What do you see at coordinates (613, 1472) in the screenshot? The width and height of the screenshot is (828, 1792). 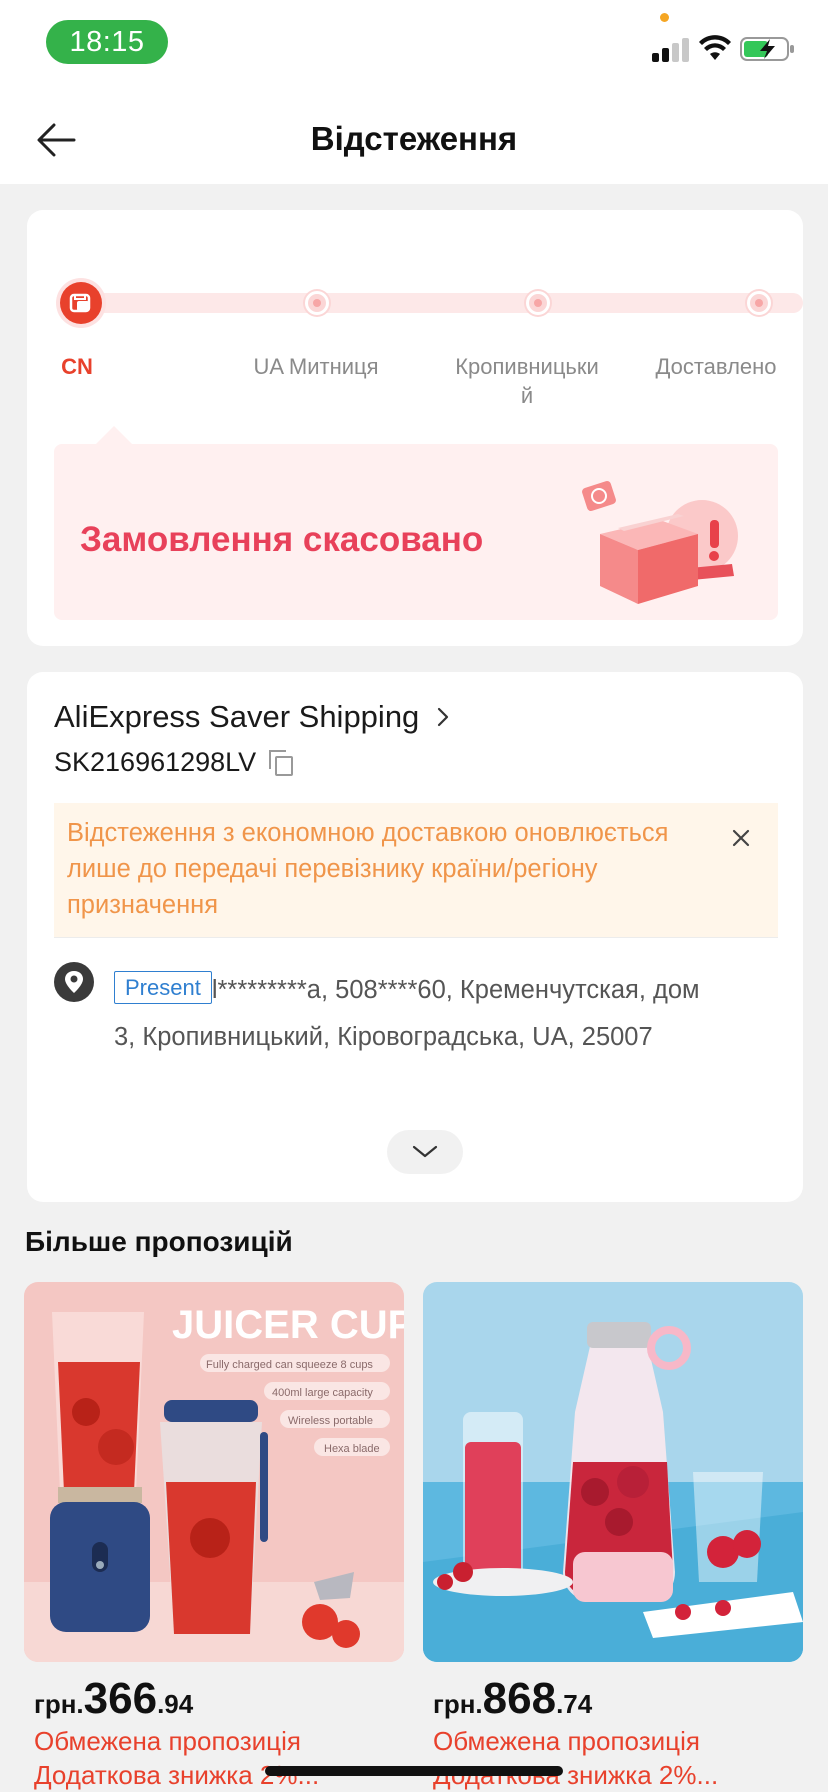 I see `product-image-bottle-blender` at bounding box center [613, 1472].